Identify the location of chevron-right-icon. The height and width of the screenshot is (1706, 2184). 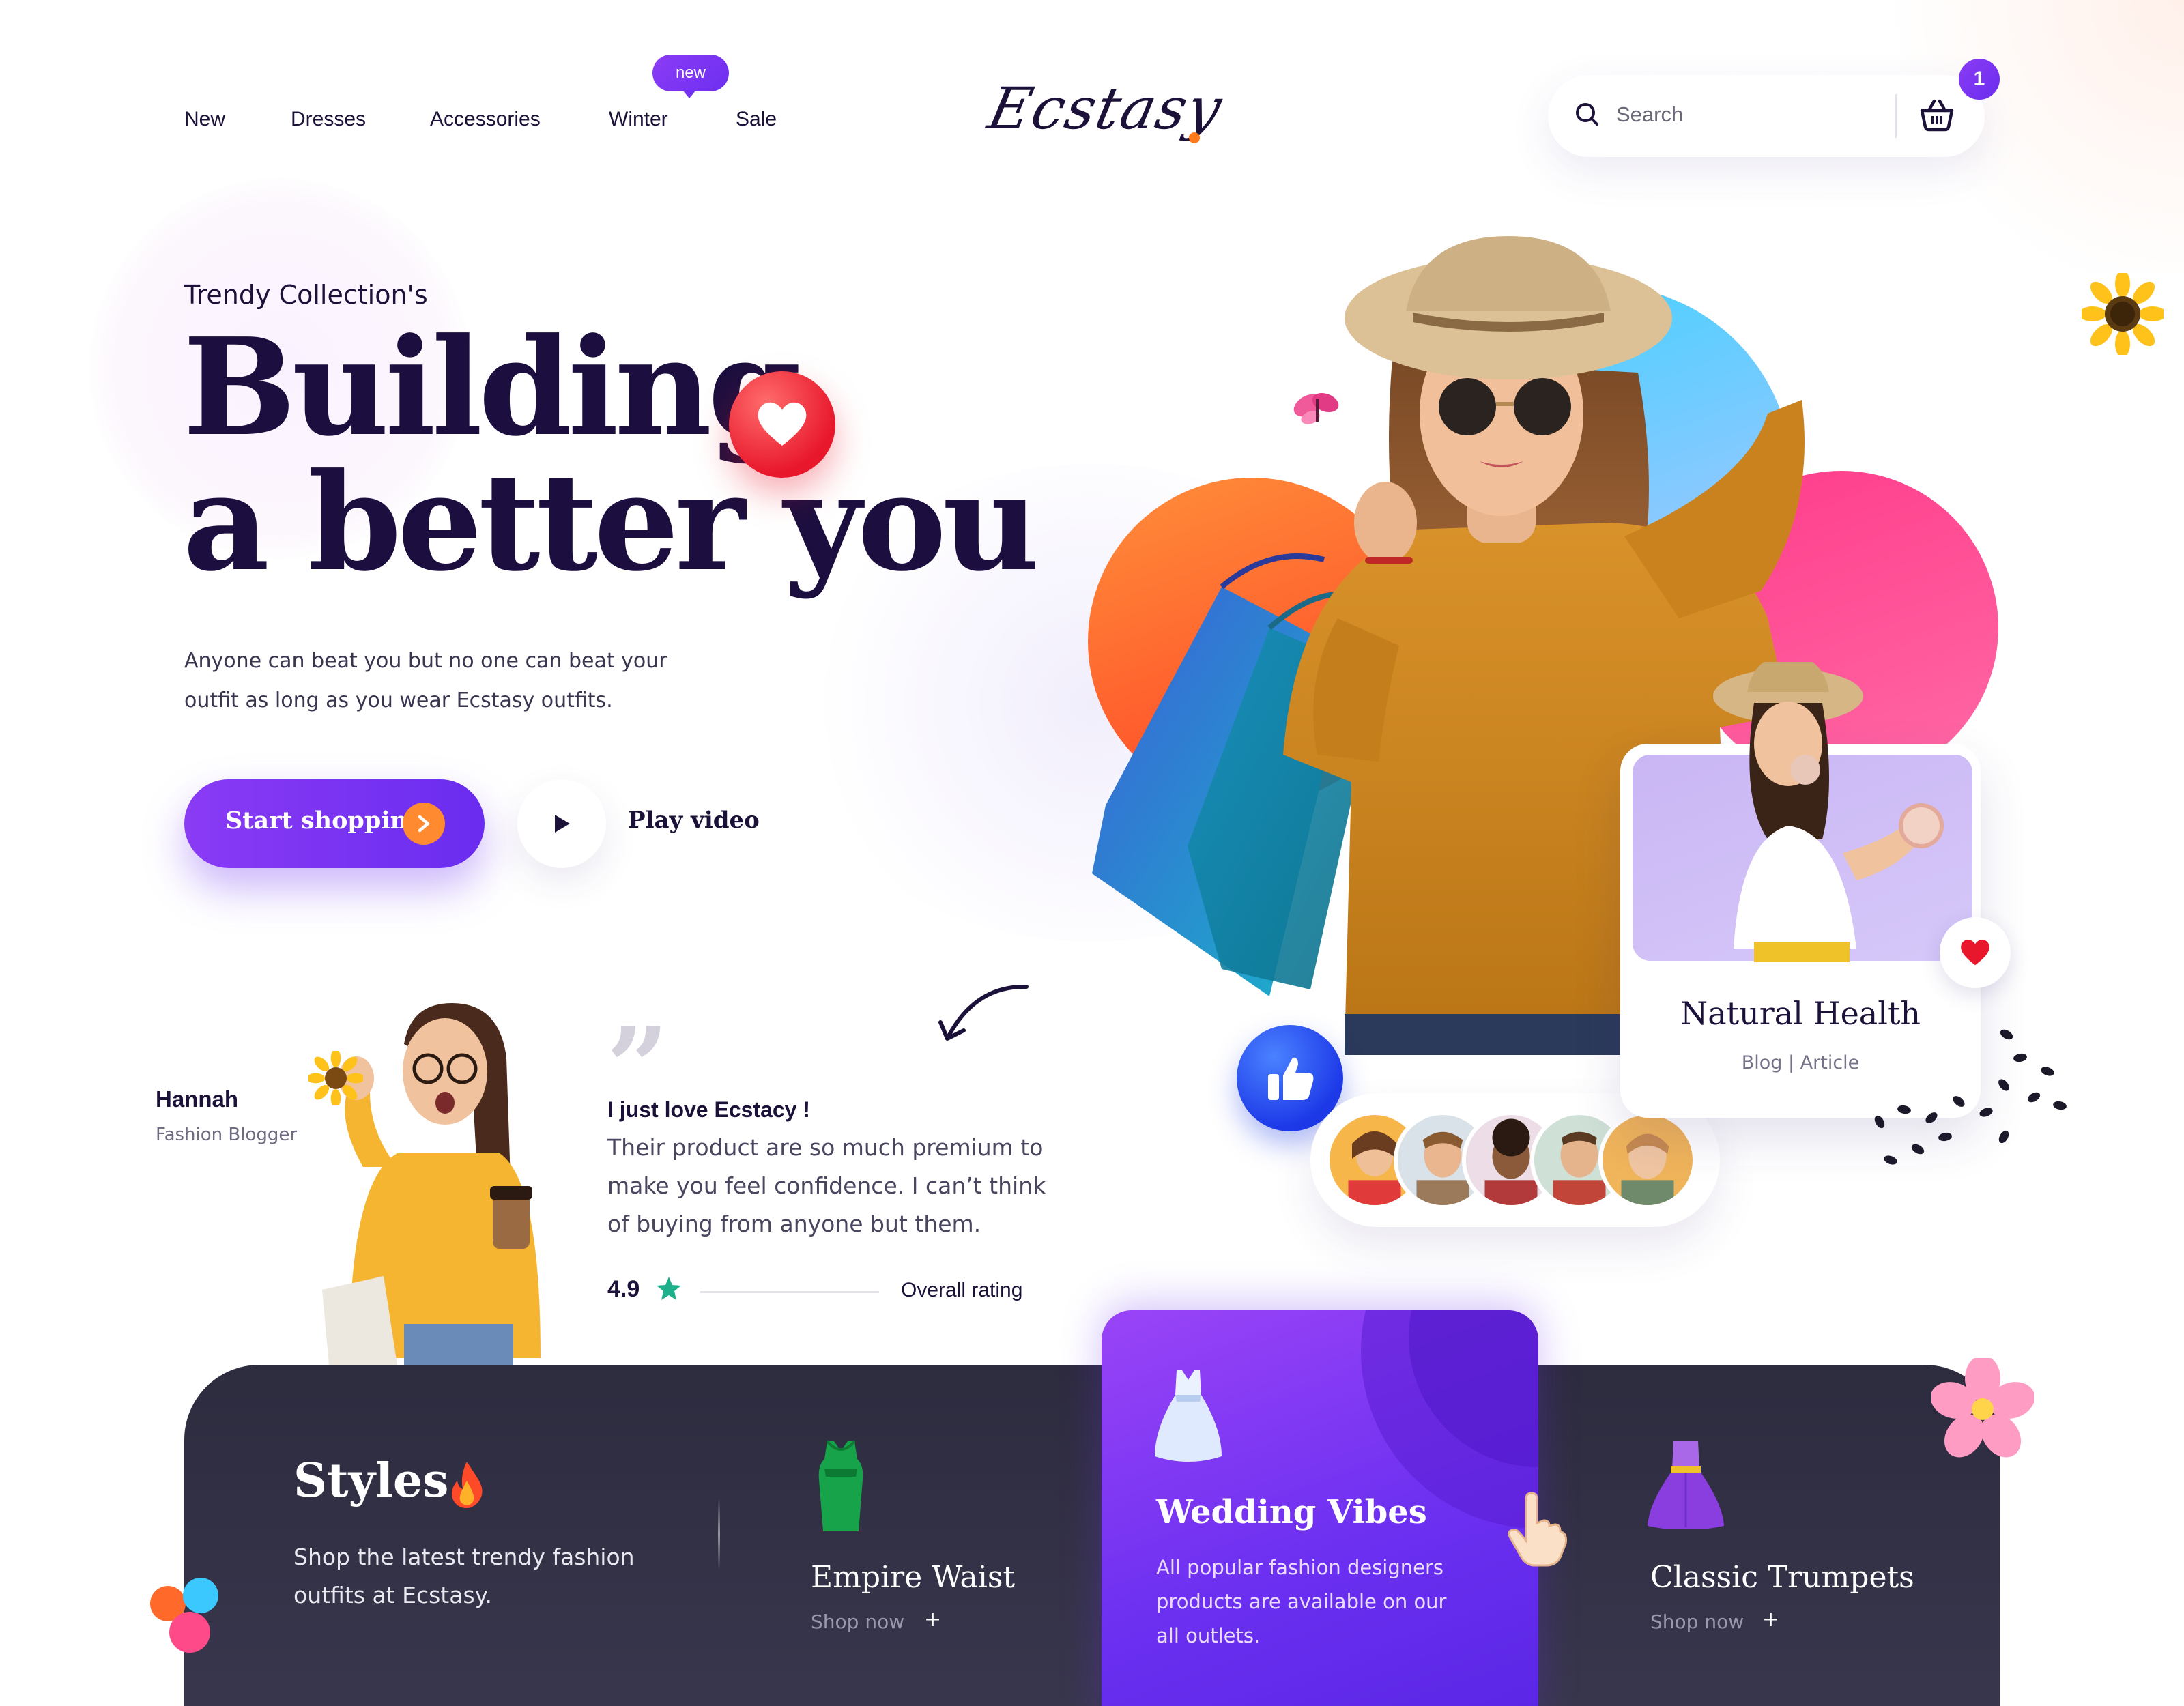
(424, 824).